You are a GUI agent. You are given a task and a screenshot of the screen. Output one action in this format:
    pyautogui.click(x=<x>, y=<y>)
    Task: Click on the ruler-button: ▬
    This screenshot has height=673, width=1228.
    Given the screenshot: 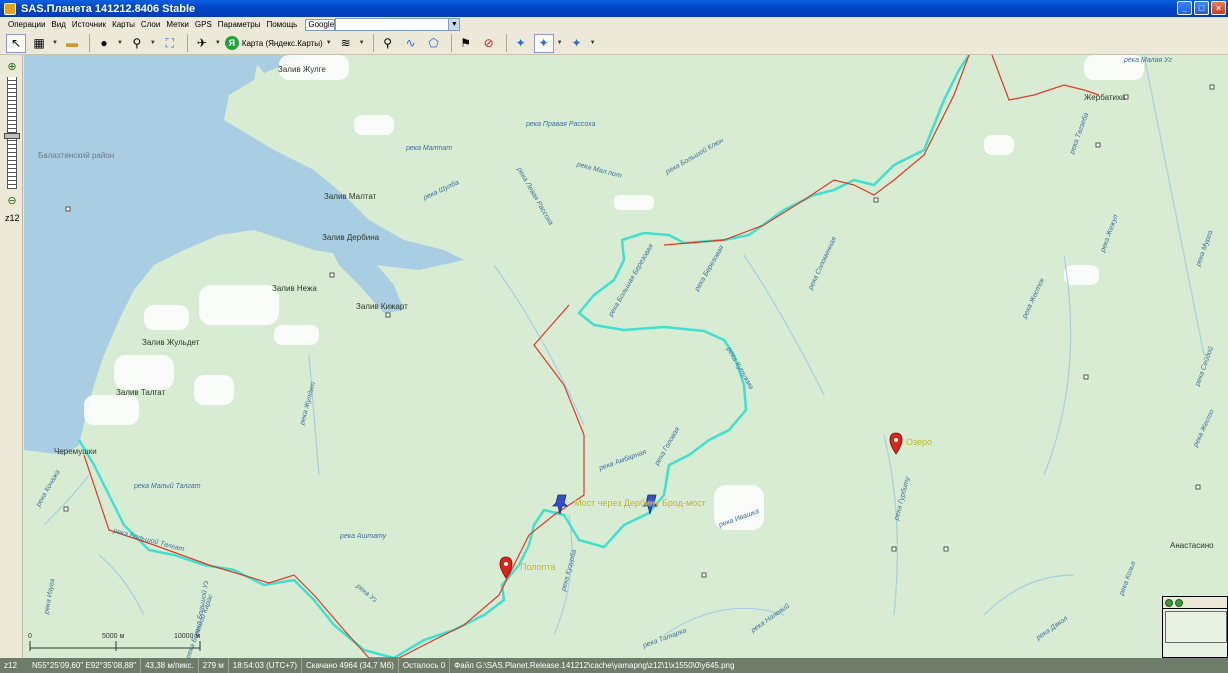 What is the action you would take?
    pyautogui.click(x=72, y=43)
    